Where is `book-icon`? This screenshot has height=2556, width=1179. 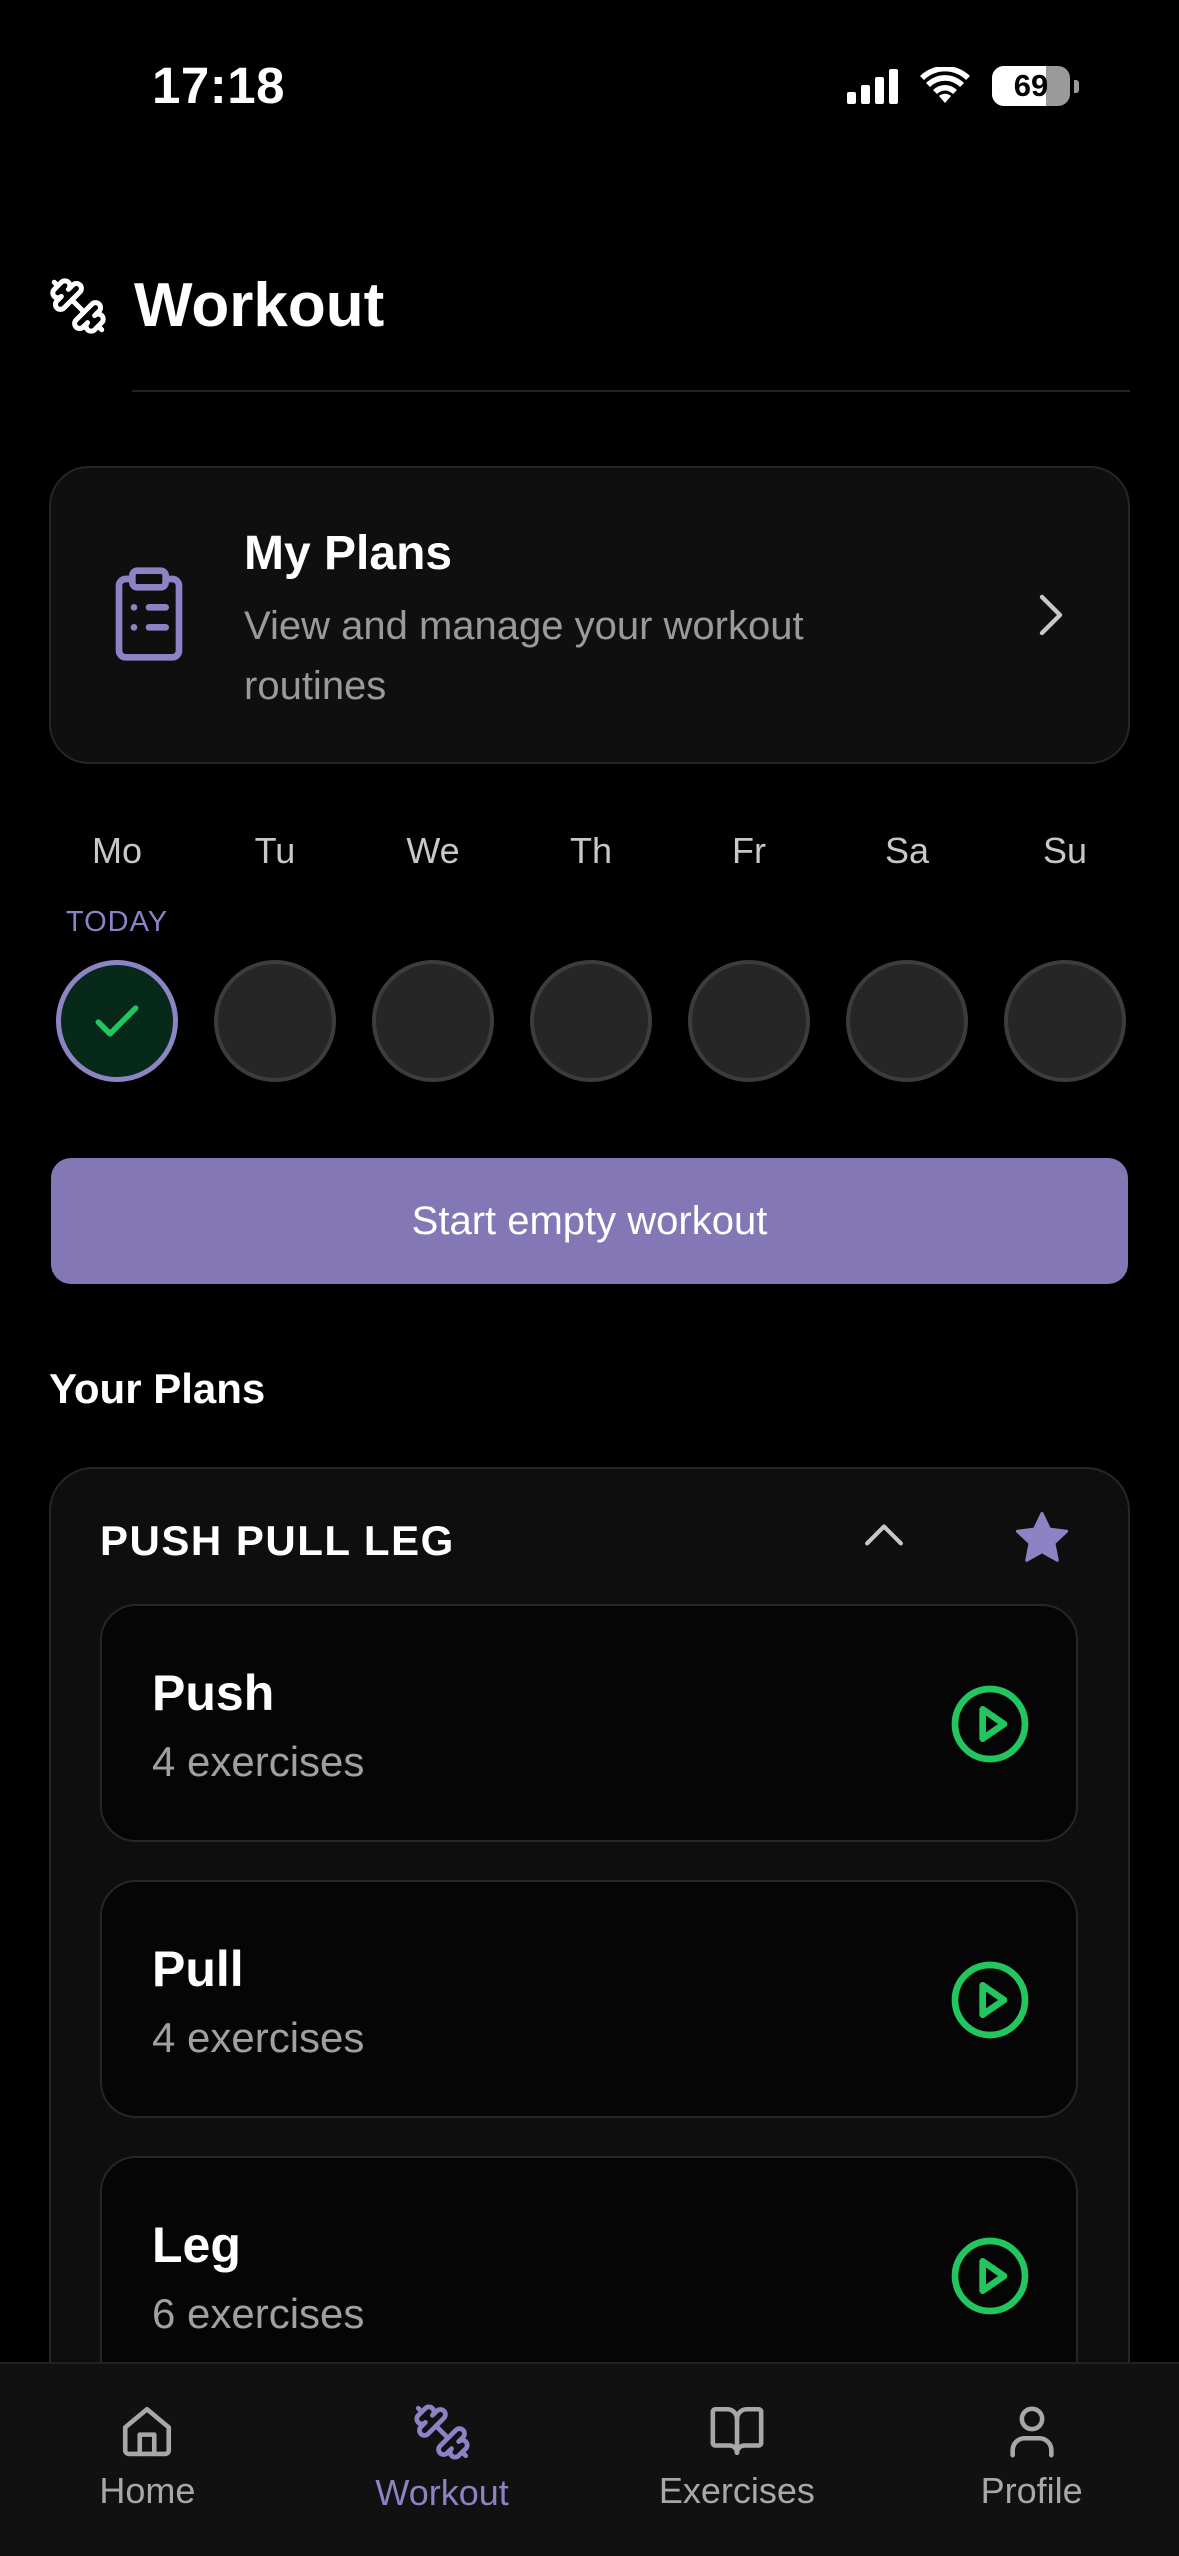
book-icon is located at coordinates (737, 2431).